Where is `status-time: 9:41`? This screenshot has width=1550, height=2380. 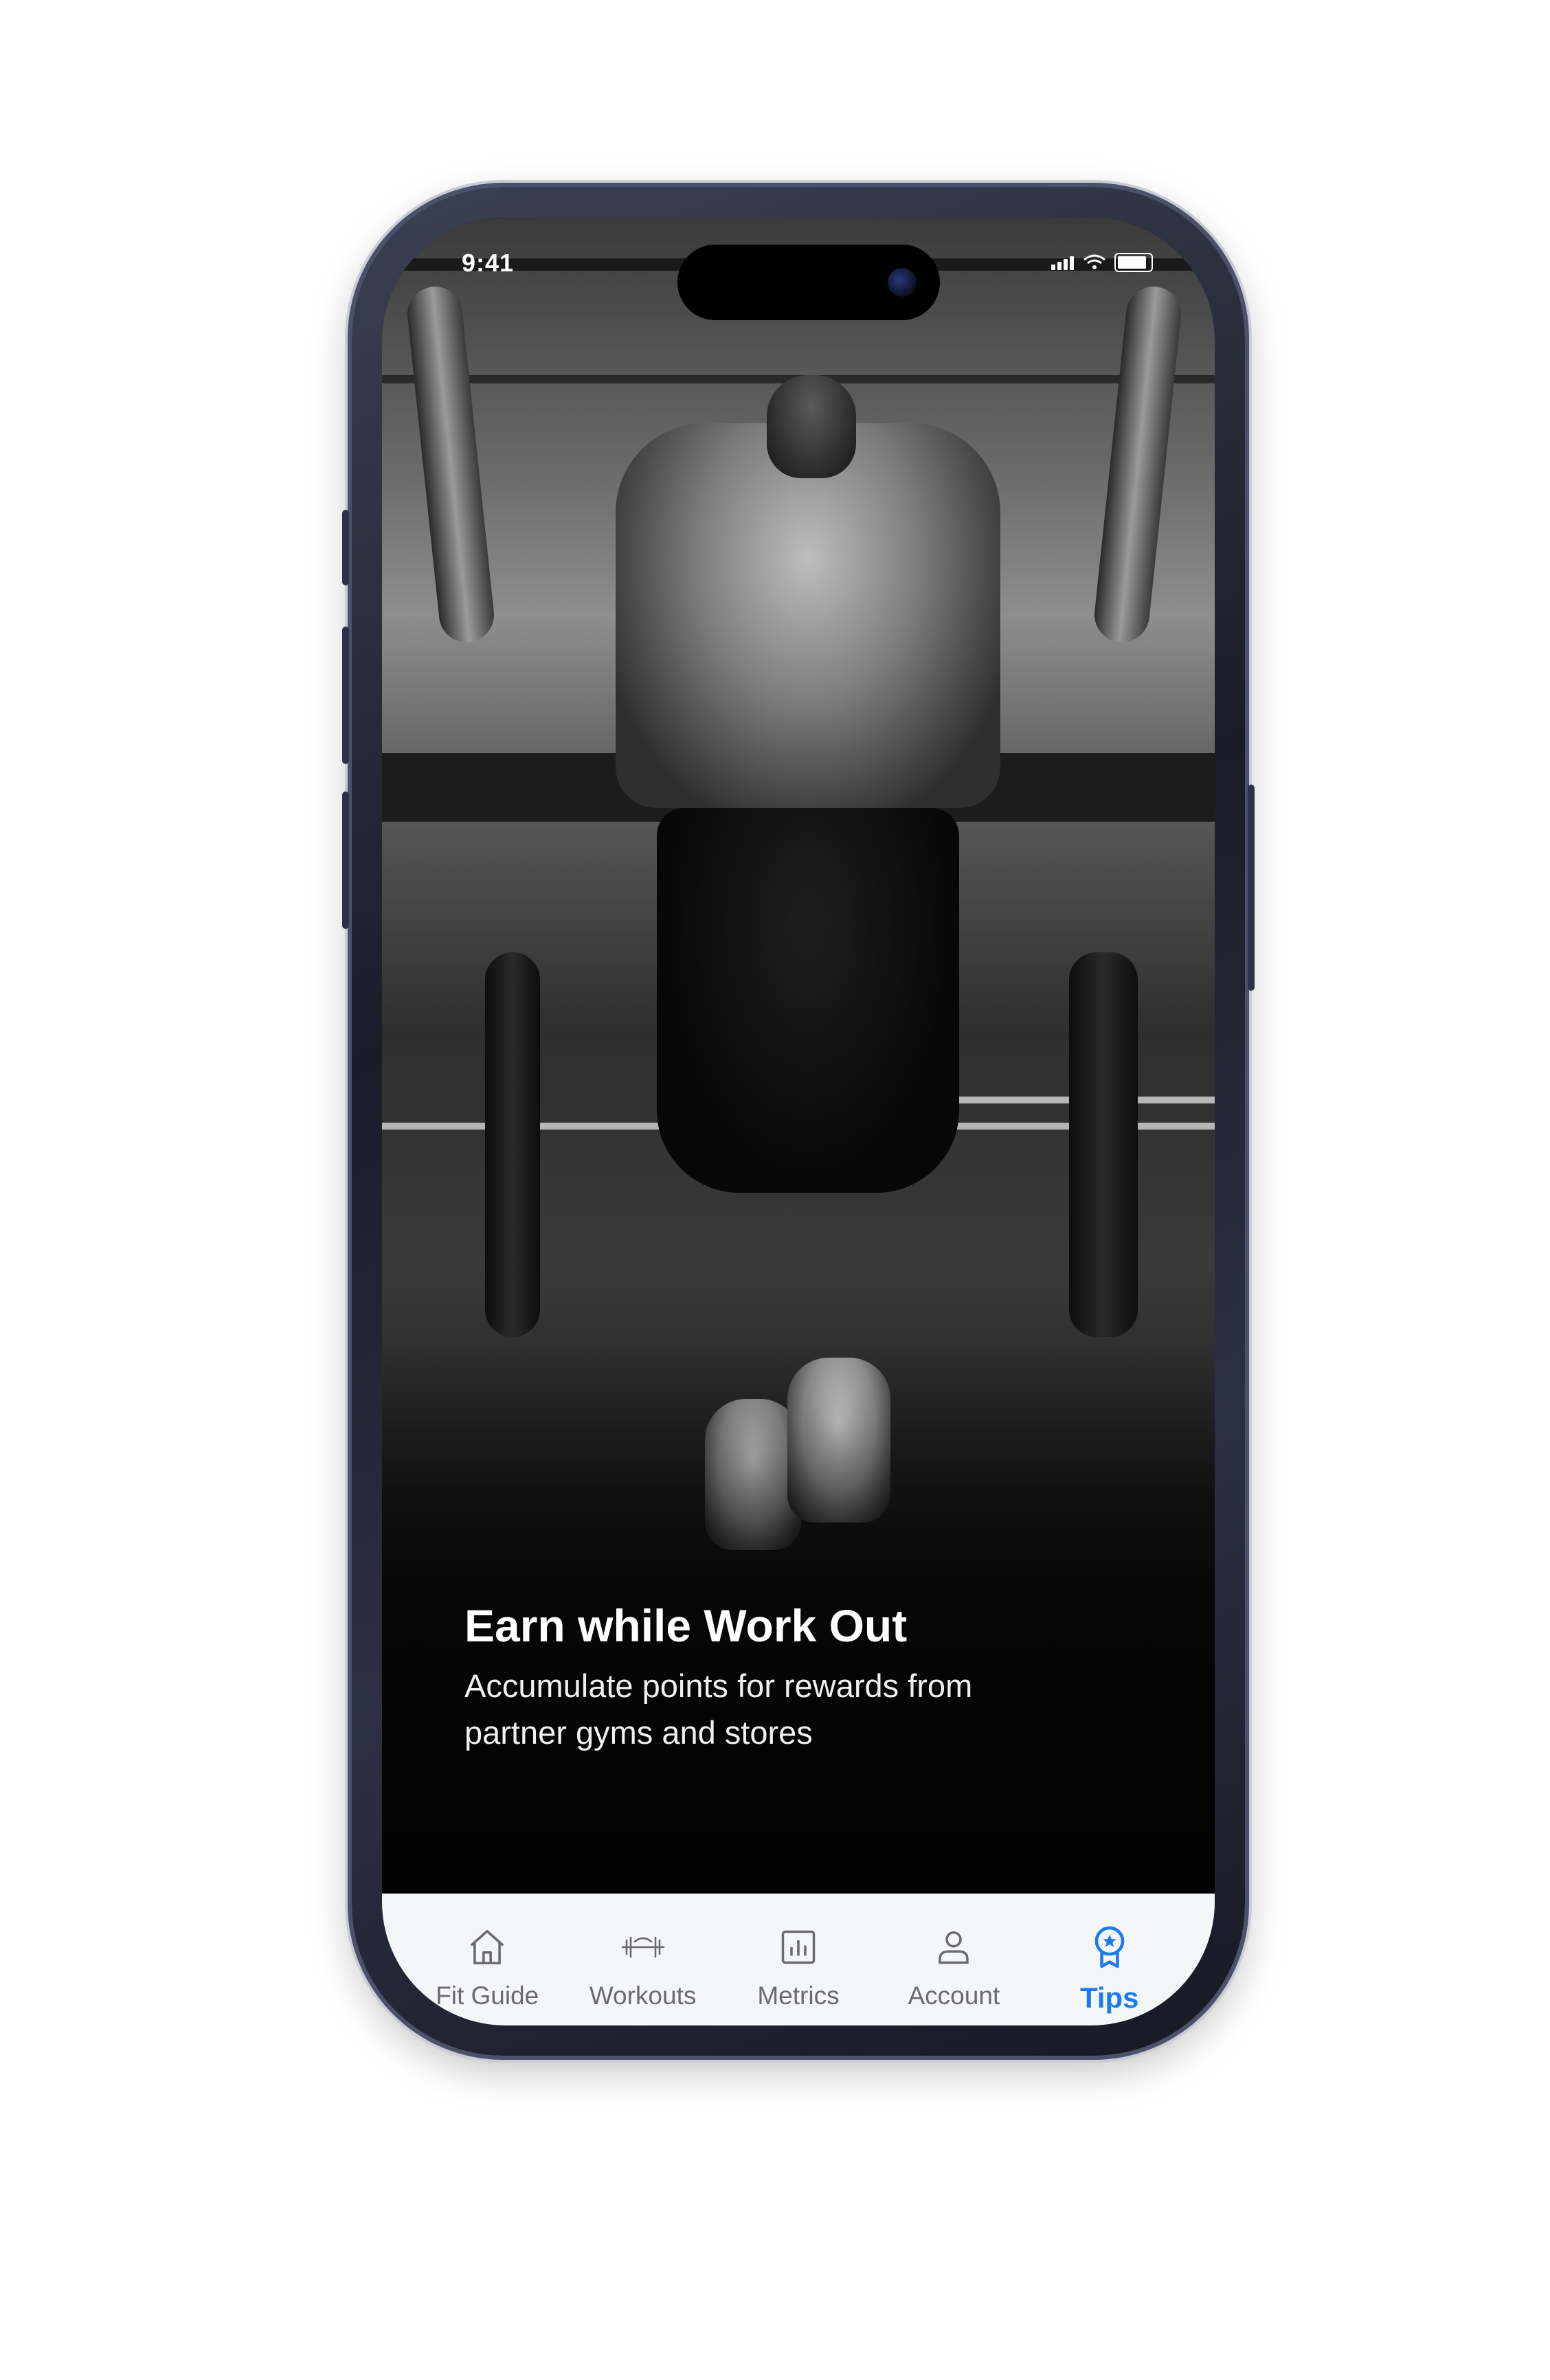 status-time: 9:41 is located at coordinates (488, 263).